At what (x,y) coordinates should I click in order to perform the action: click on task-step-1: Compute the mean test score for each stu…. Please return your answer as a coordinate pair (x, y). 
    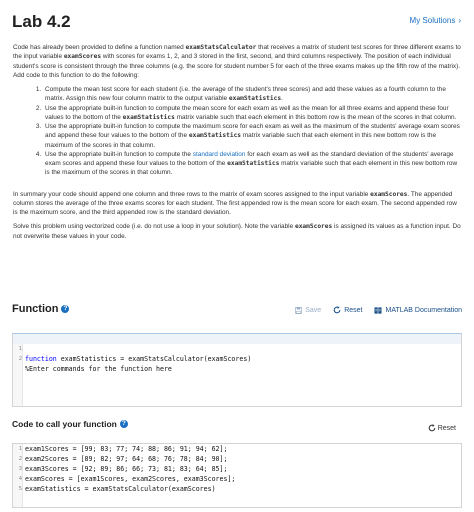
    Looking at the image, I should click on (253, 94).